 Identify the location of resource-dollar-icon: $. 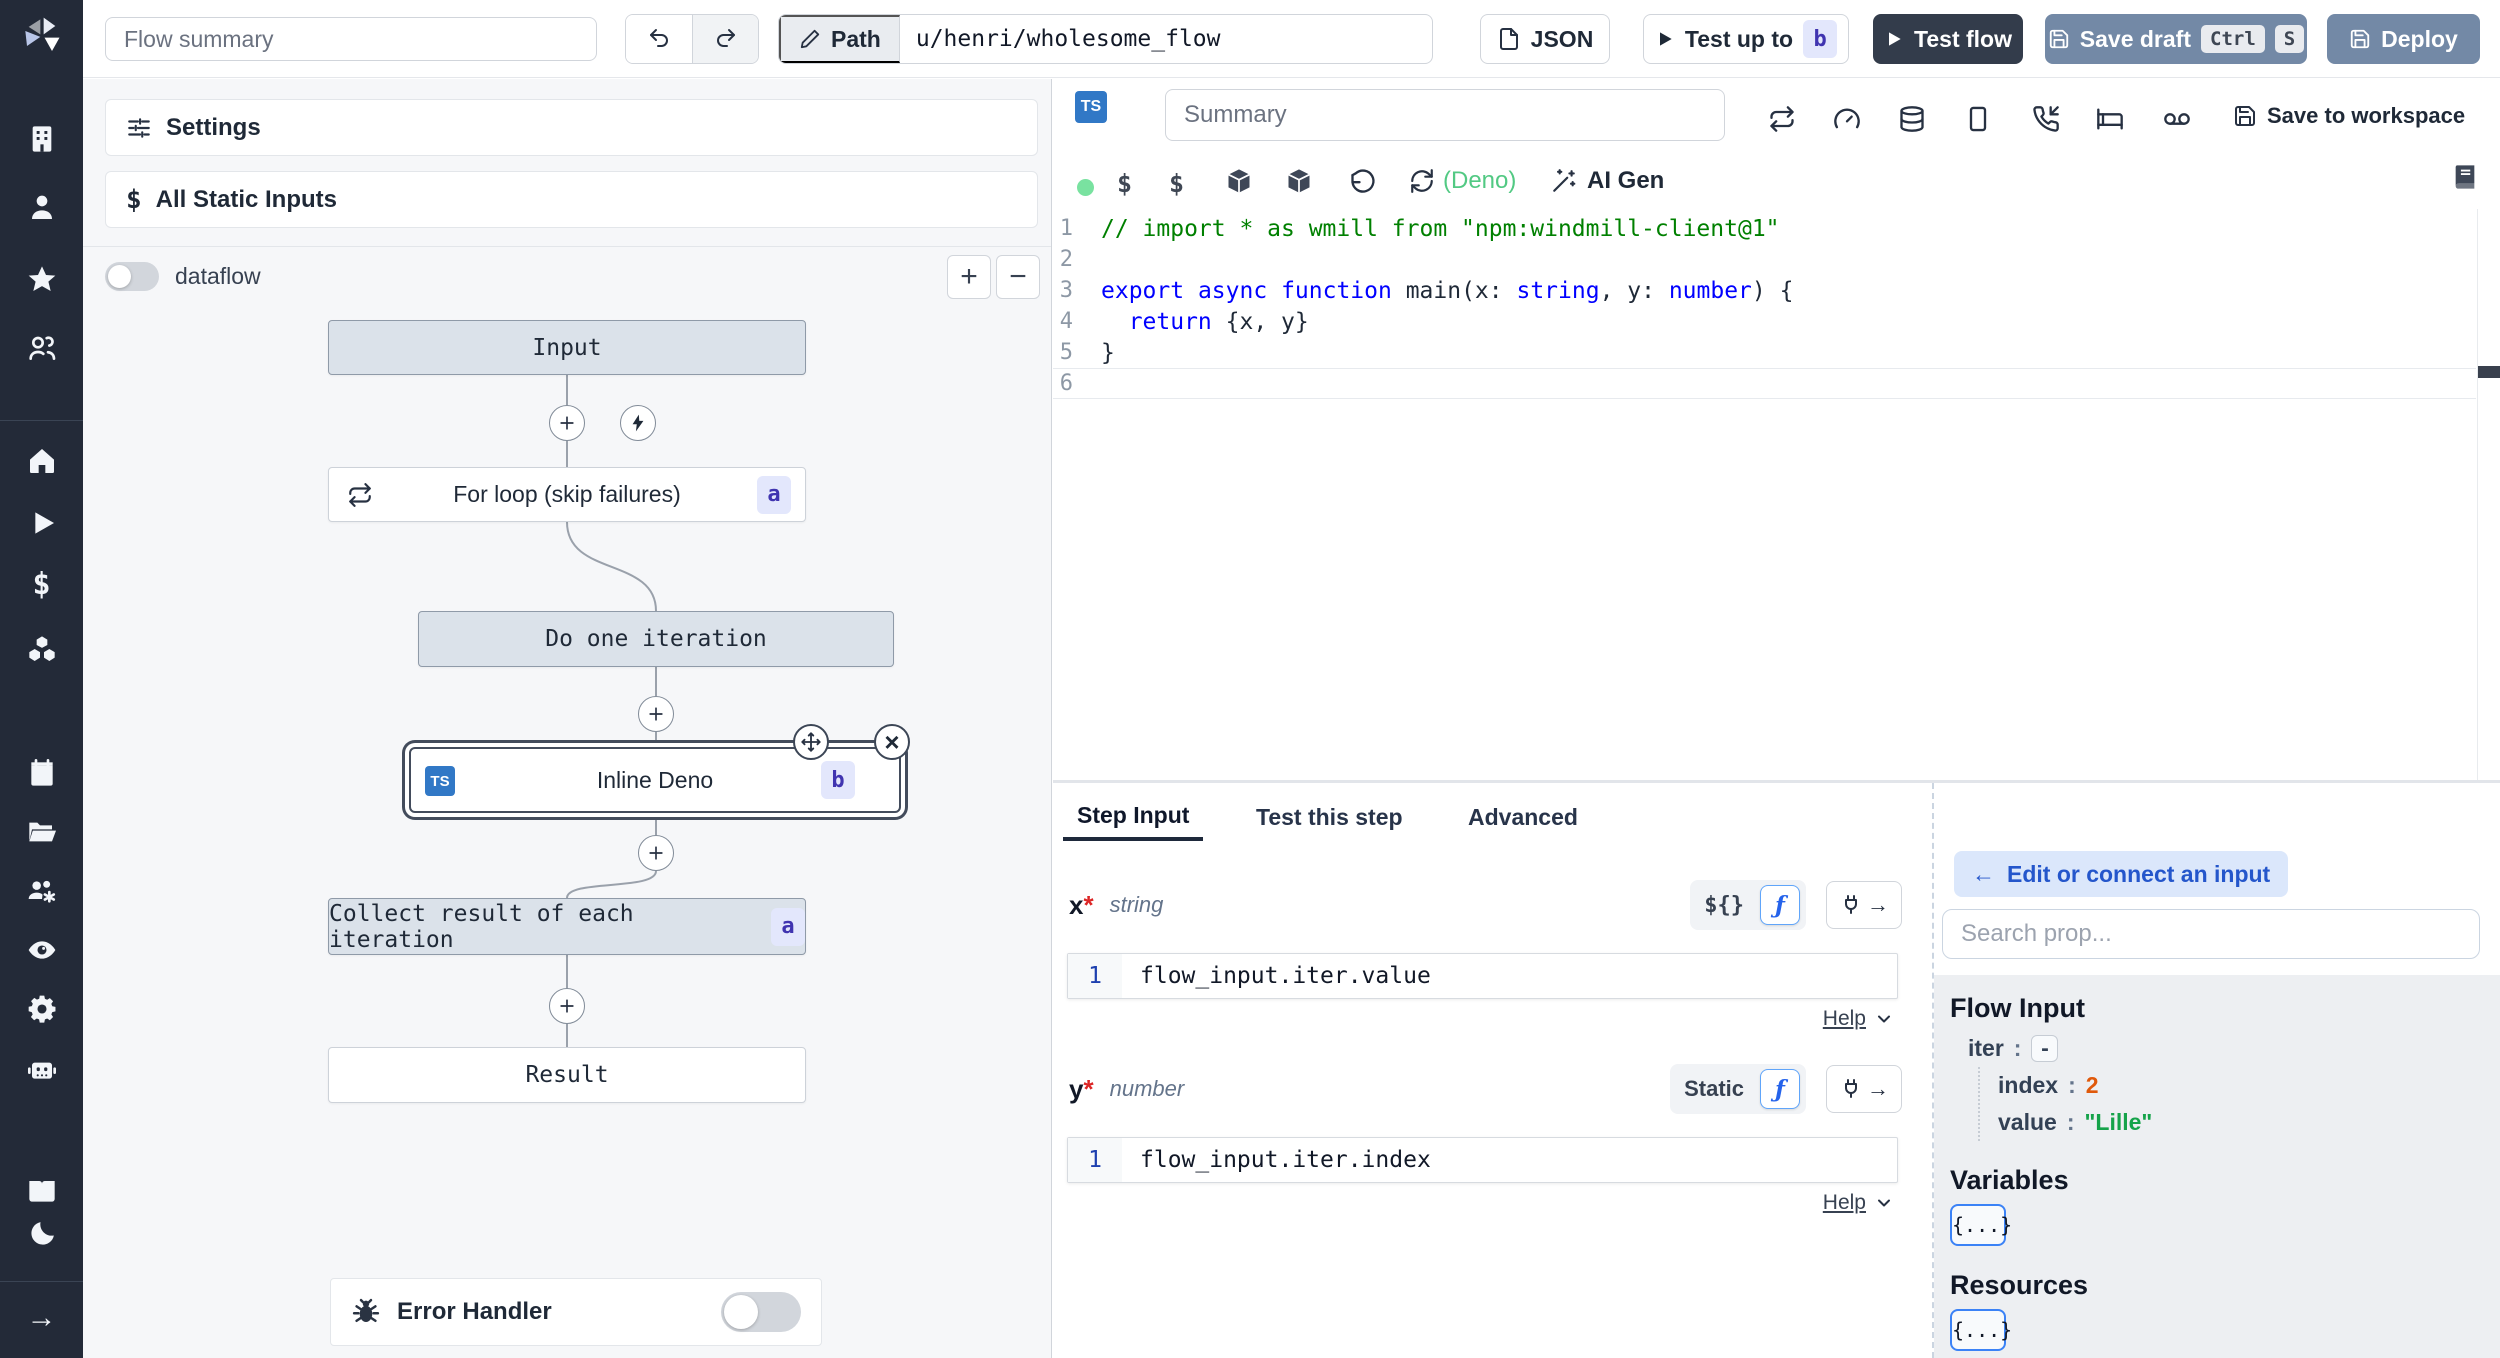
(1176, 183).